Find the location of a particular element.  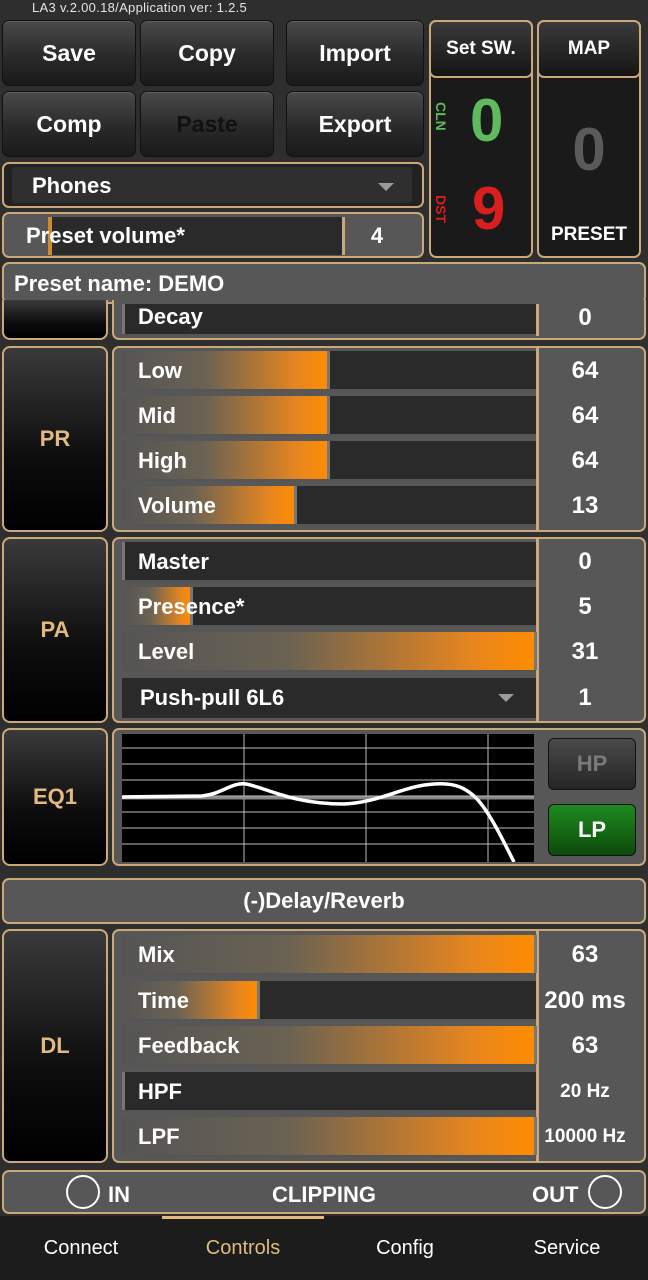

pr-low-slider: Low is located at coordinates (329, 371).